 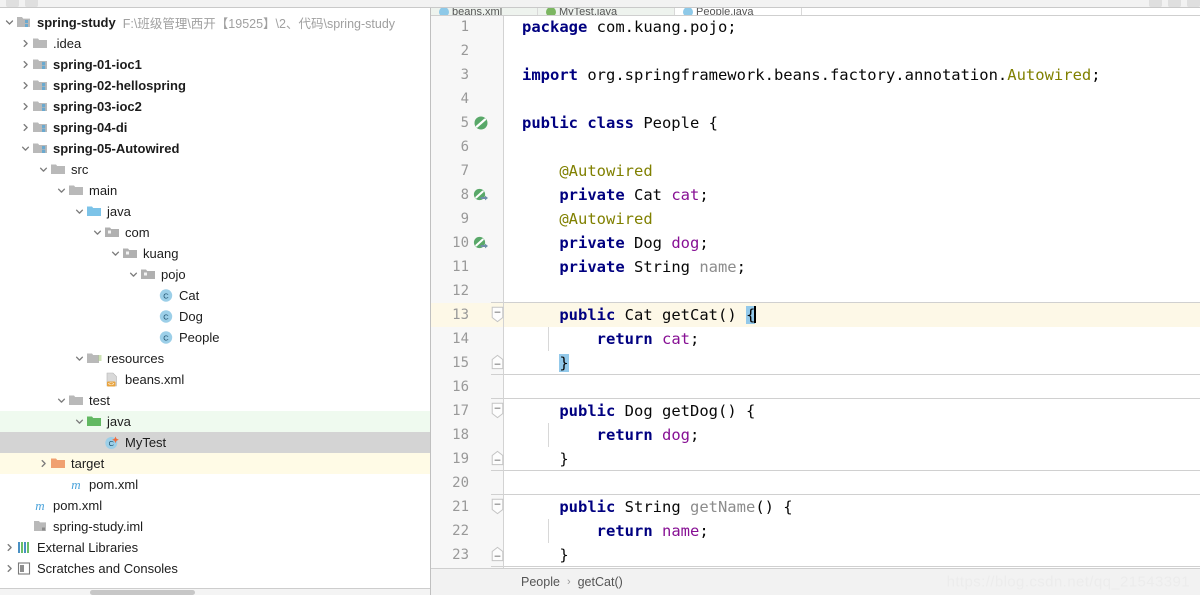 What do you see at coordinates (852, 243) in the screenshot?
I see `code-line: private Dog dog;` at bounding box center [852, 243].